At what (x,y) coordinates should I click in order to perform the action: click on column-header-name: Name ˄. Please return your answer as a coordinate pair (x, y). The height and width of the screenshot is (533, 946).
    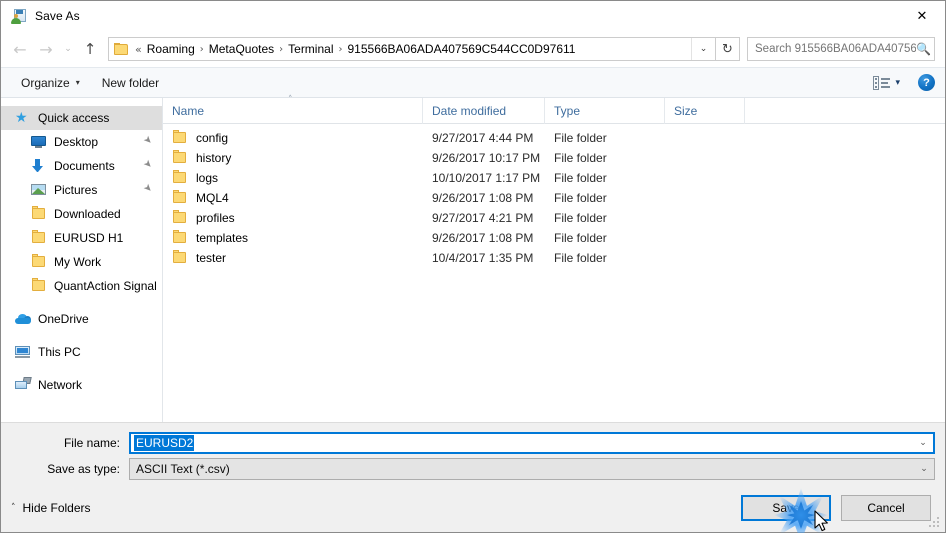
    Looking at the image, I should click on (293, 109).